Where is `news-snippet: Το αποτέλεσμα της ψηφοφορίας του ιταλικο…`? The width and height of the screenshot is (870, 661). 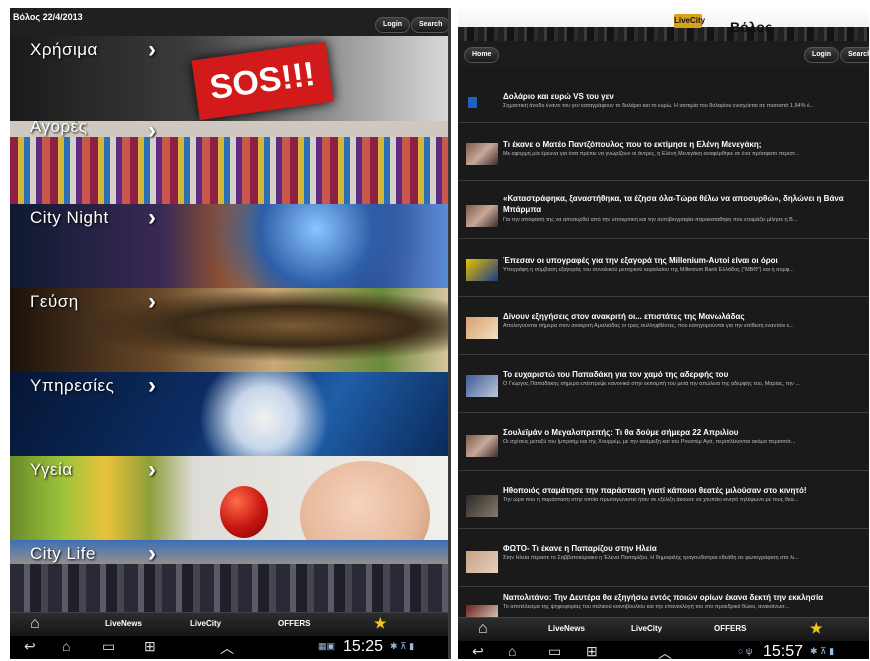 news-snippet: Το αποτέλεσμα της ψηφοφορίας του ιταλικο… is located at coordinates (646, 607).